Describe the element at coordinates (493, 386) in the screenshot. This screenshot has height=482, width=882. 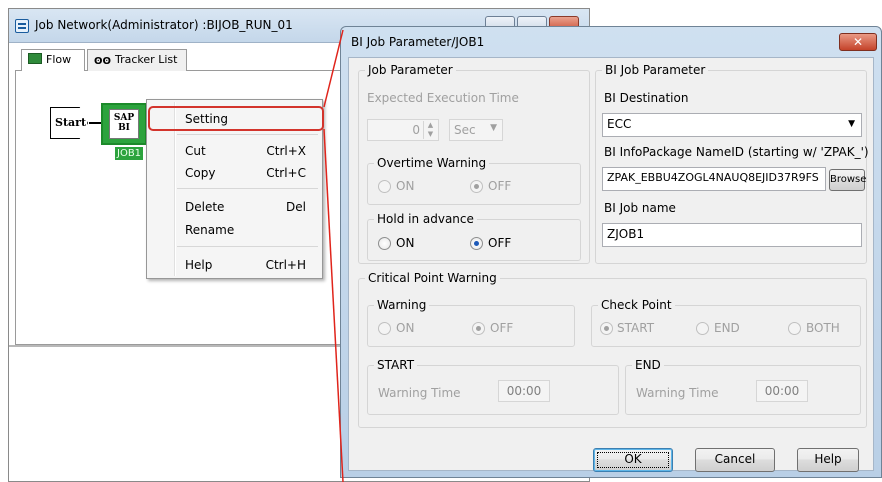
I see `cp-start-group: START Warning Time 00:00` at that location.